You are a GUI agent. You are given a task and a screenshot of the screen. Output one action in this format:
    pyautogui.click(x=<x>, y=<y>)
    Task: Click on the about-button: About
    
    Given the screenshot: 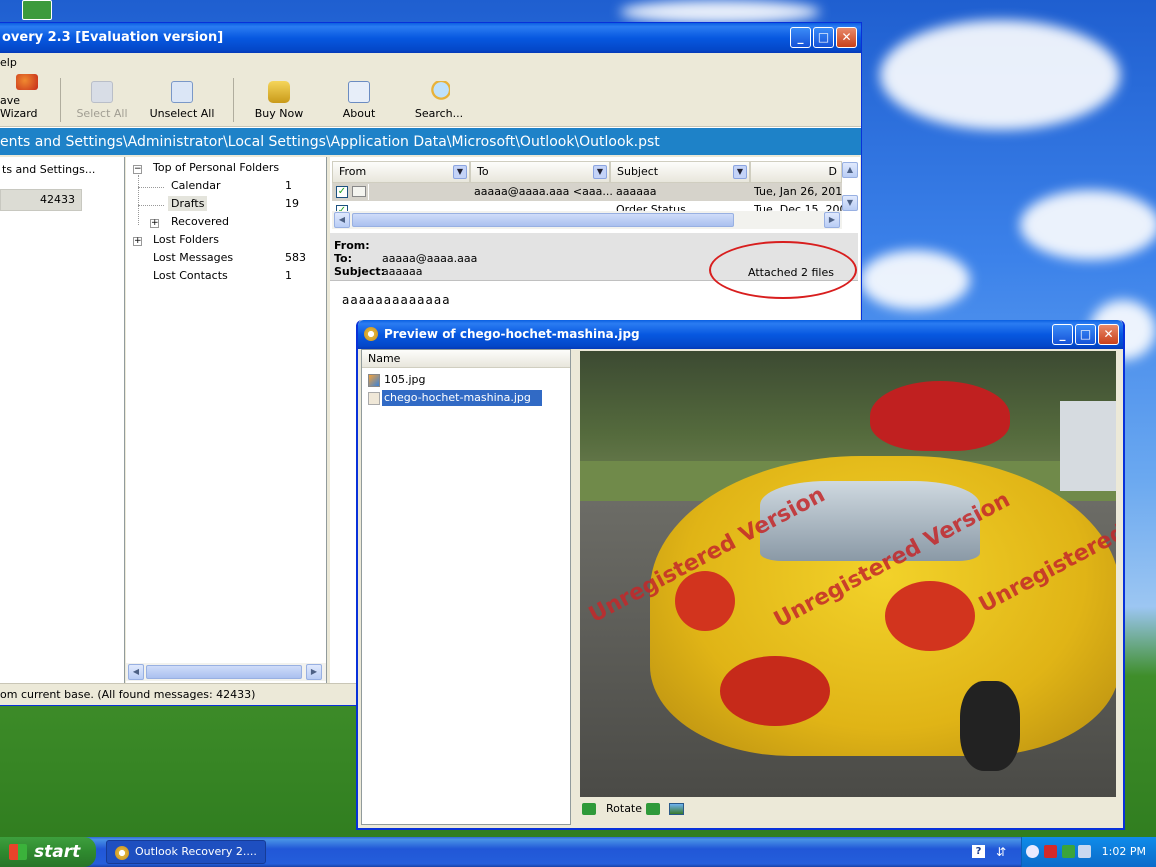 What is the action you would take?
    pyautogui.click(x=359, y=100)
    